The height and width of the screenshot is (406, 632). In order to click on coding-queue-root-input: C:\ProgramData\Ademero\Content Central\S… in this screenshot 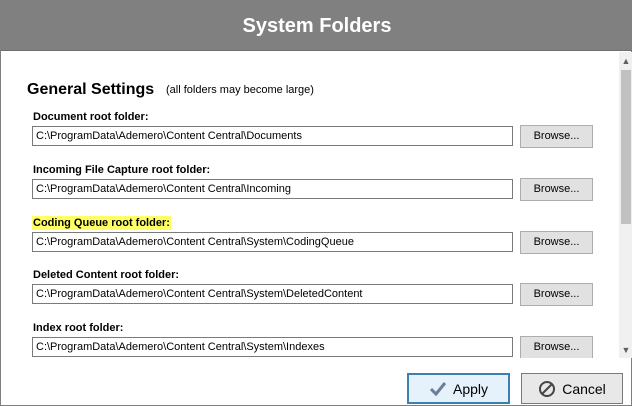, I will do `click(272, 242)`.